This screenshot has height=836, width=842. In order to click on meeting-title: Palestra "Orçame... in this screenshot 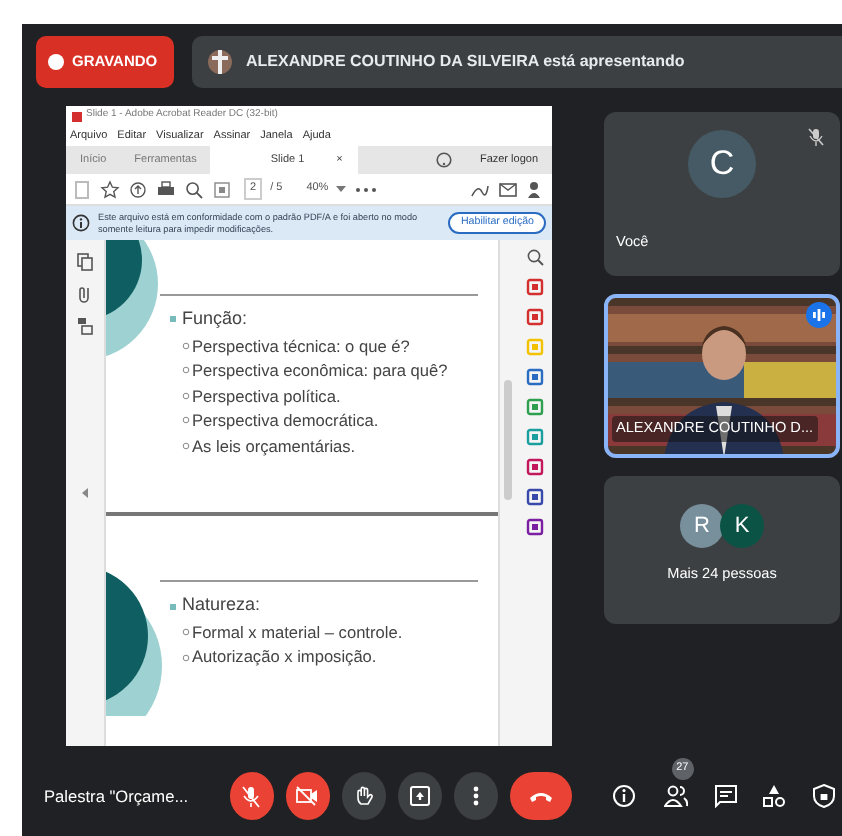, I will do `click(117, 796)`.